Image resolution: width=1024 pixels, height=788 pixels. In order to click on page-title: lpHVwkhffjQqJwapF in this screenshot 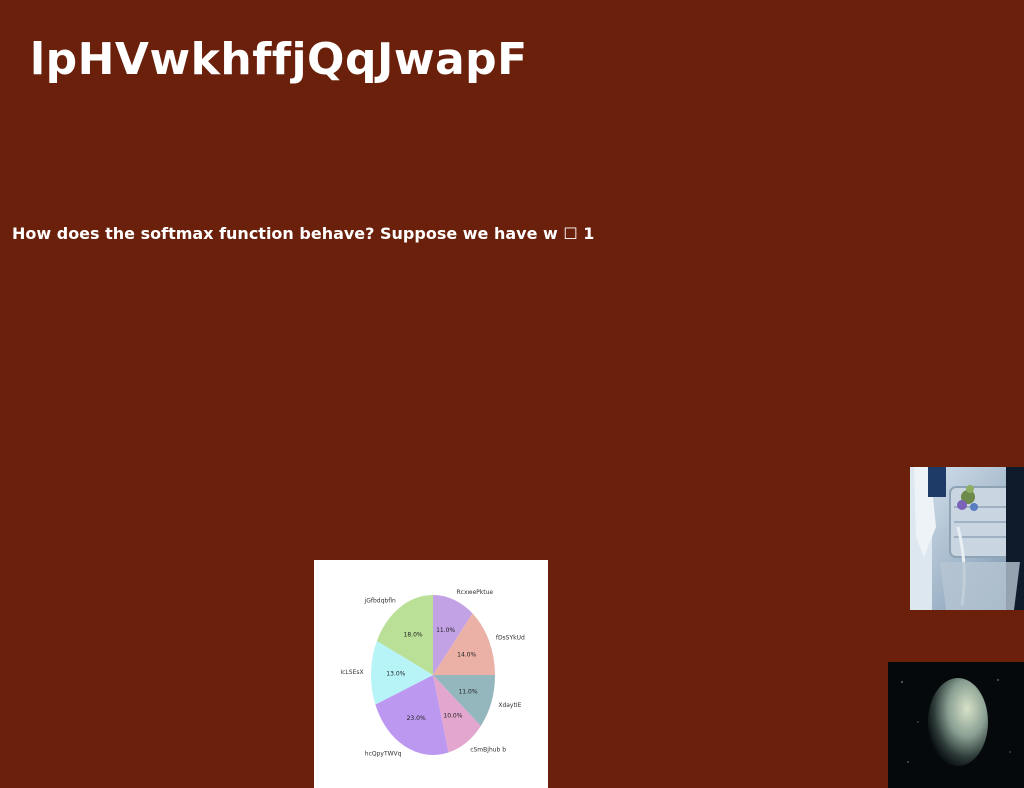, I will do `click(279, 59)`.